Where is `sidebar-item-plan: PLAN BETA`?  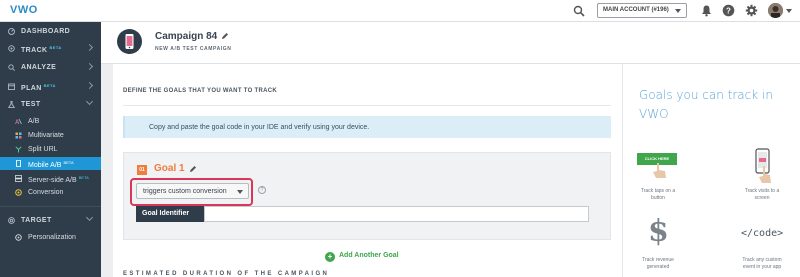 sidebar-item-plan: PLAN BETA is located at coordinates (50, 86).